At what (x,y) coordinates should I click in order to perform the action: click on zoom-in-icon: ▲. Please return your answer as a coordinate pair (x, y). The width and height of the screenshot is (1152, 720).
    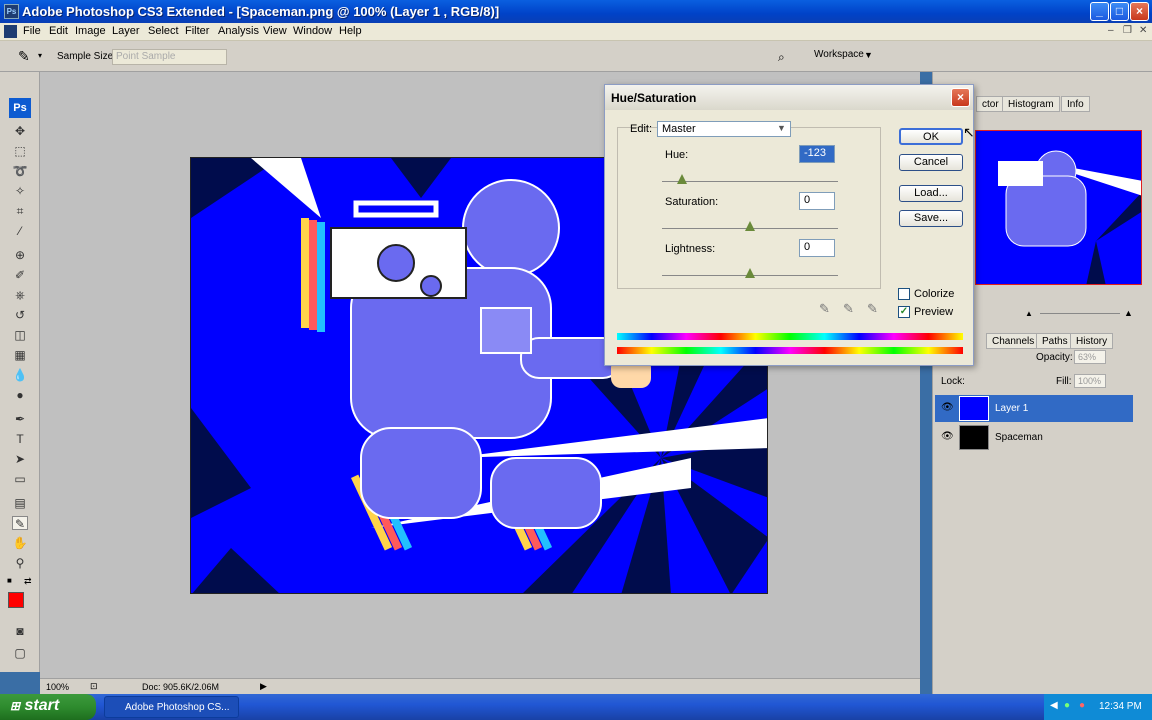
    Looking at the image, I should click on (1128, 313).